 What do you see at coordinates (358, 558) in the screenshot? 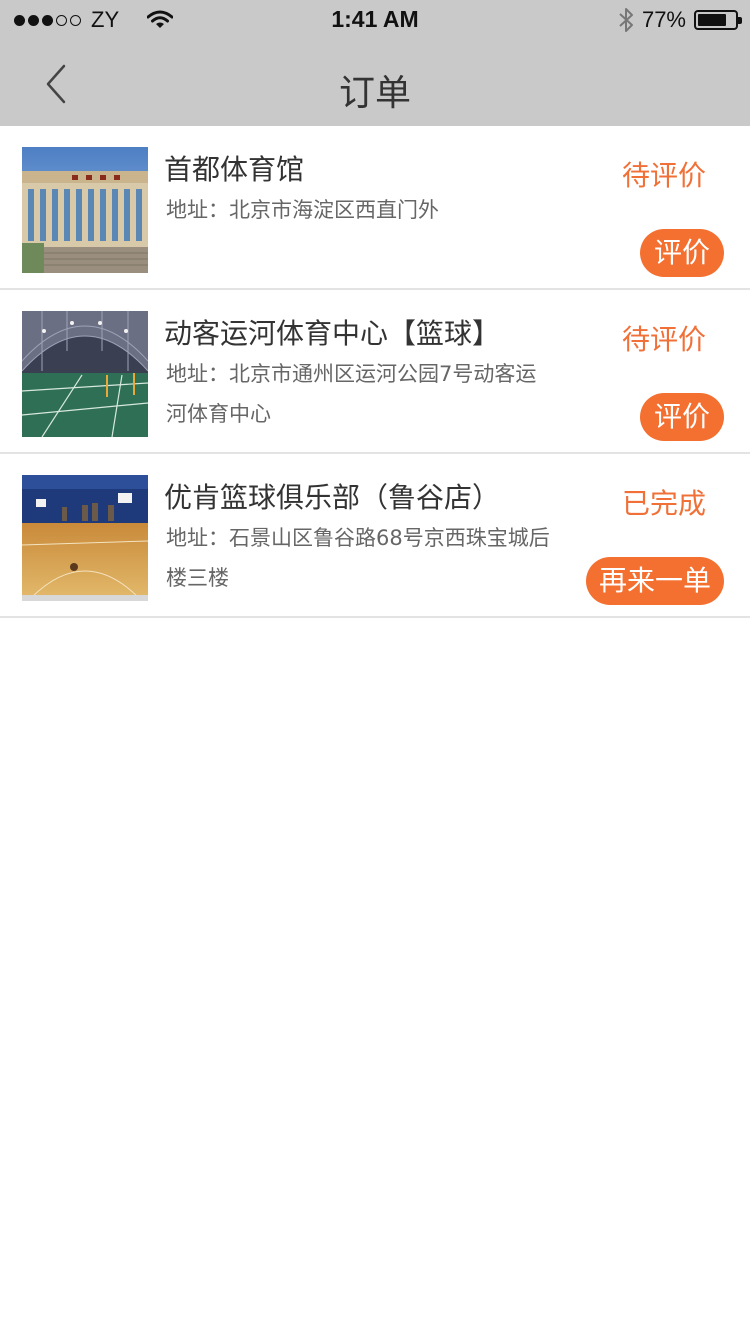
I see `venue-address: 地址：石景山区鲁谷路68号京西珠宝城后楼三楼` at bounding box center [358, 558].